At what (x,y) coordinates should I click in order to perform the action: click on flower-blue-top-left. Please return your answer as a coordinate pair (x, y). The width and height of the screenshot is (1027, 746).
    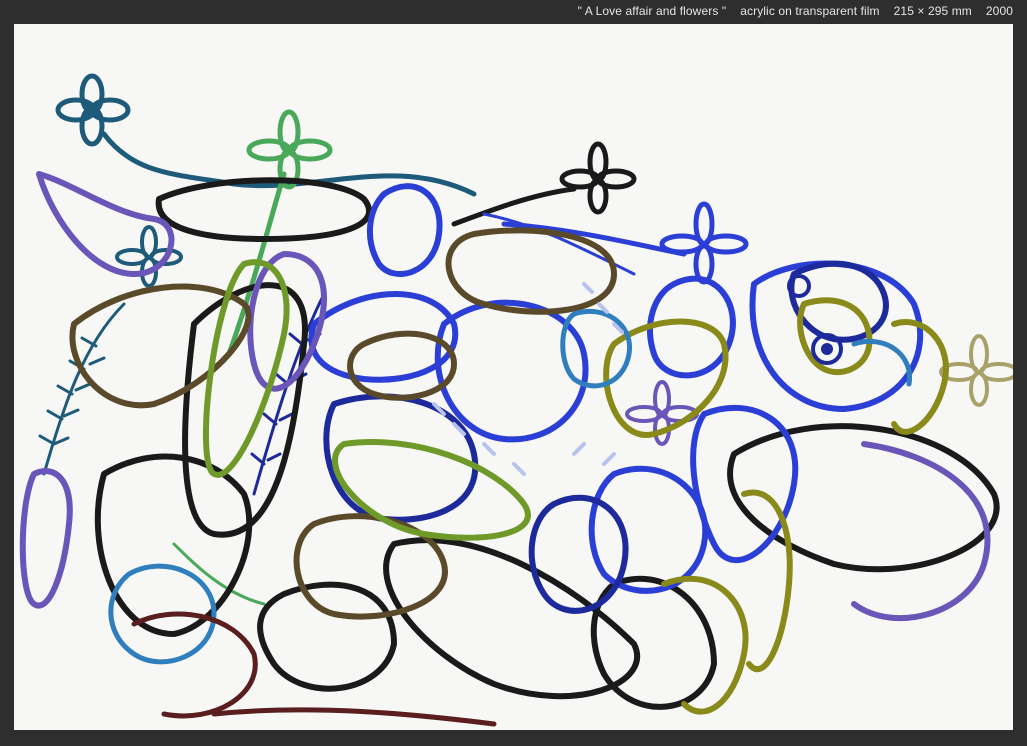
    Looking at the image, I should click on (266, 135).